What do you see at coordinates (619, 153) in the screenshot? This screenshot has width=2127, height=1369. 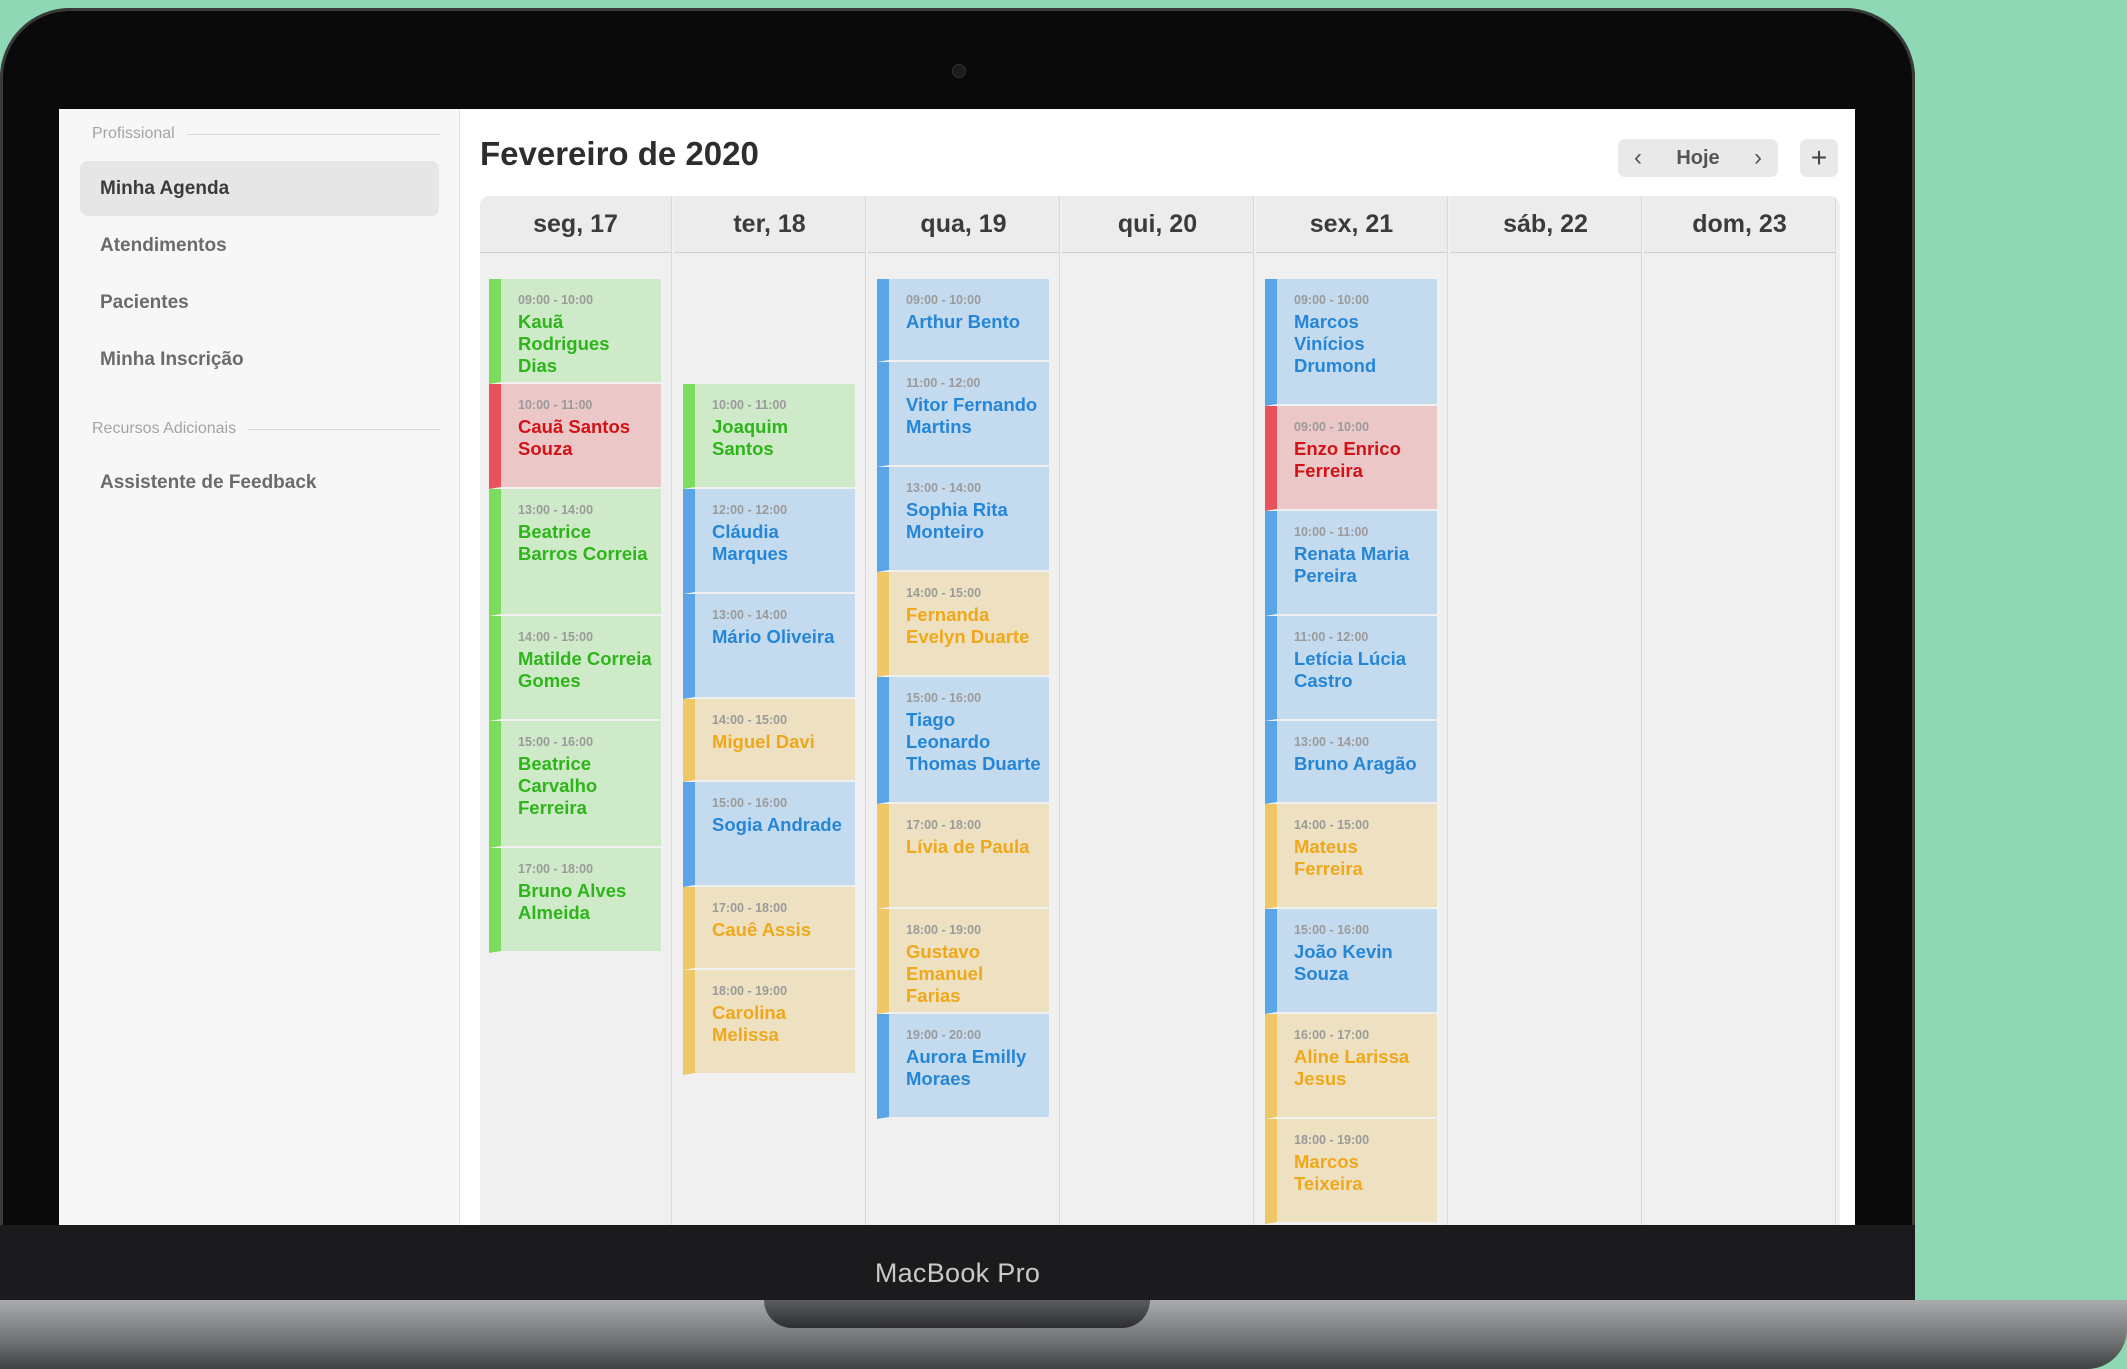 I see `page-title: Fevereiro de 2020` at bounding box center [619, 153].